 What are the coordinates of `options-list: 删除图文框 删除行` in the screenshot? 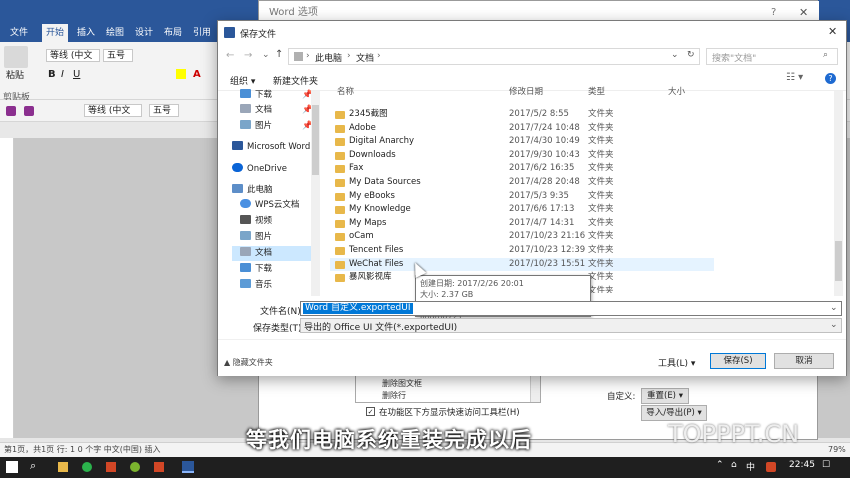 It's located at (448, 389).